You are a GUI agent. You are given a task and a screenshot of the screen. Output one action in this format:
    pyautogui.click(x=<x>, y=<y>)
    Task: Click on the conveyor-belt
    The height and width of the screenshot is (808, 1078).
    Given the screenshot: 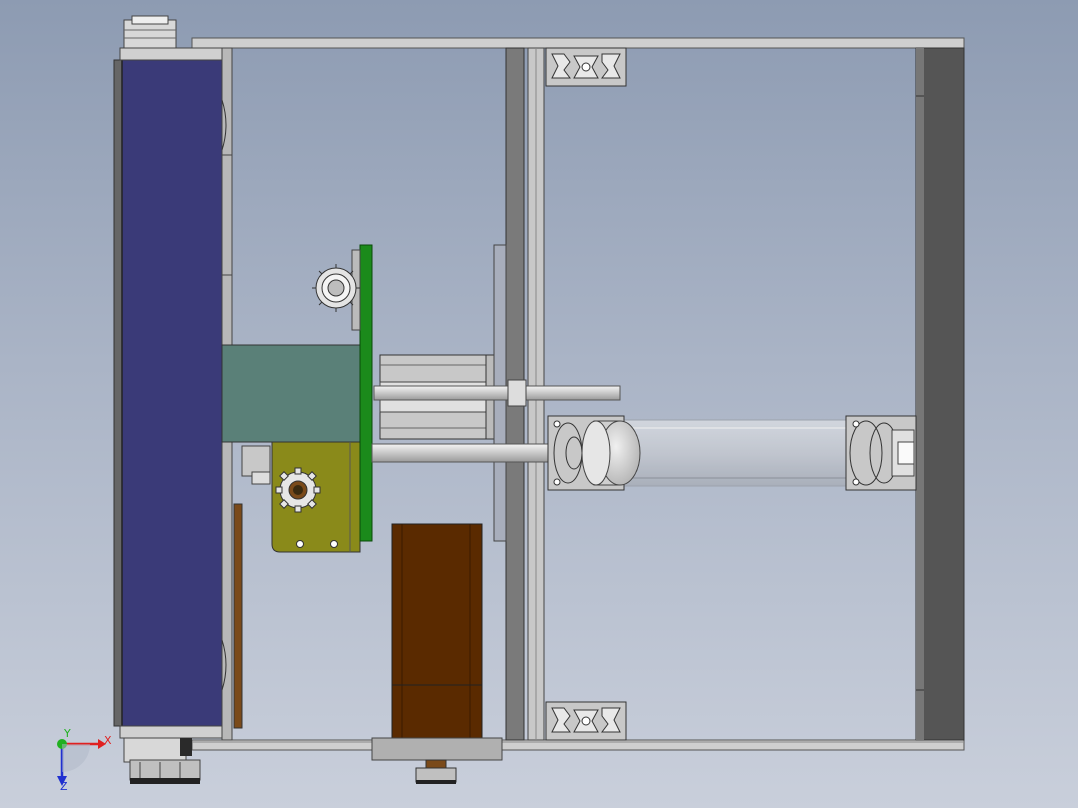 What is the action you would take?
    pyautogui.click(x=173, y=393)
    